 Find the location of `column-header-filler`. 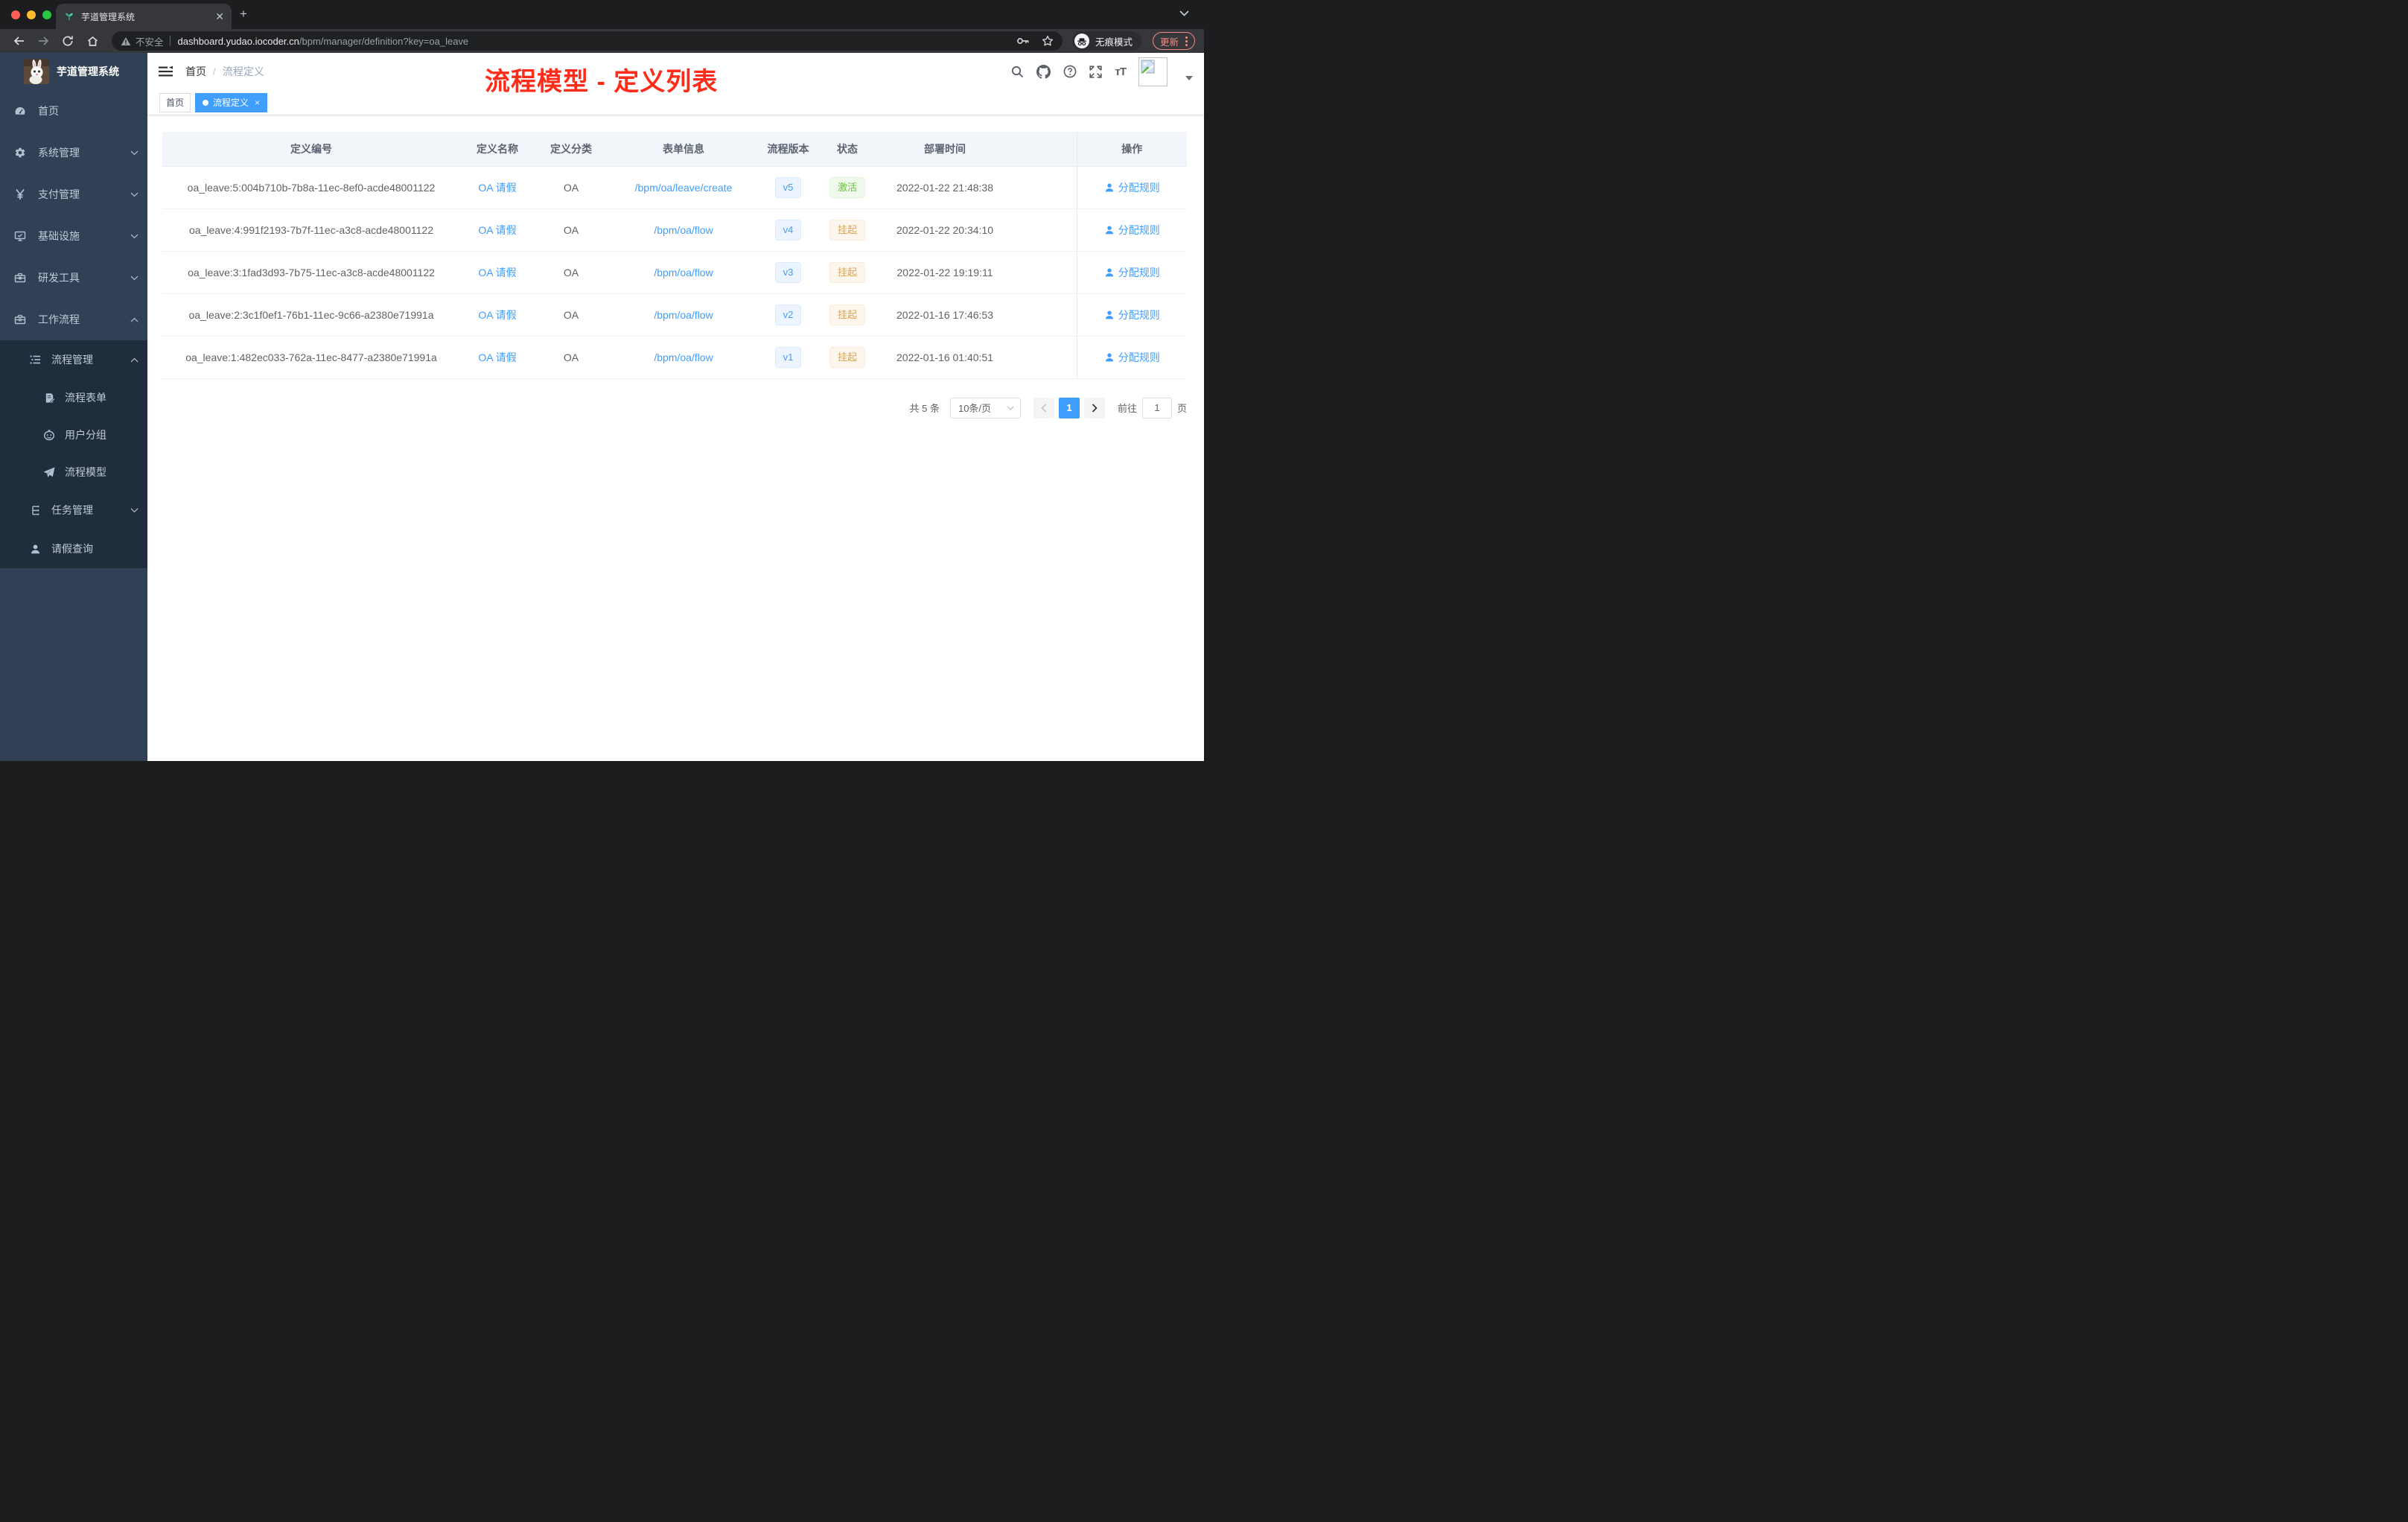

column-header-filler is located at coordinates (1044, 149).